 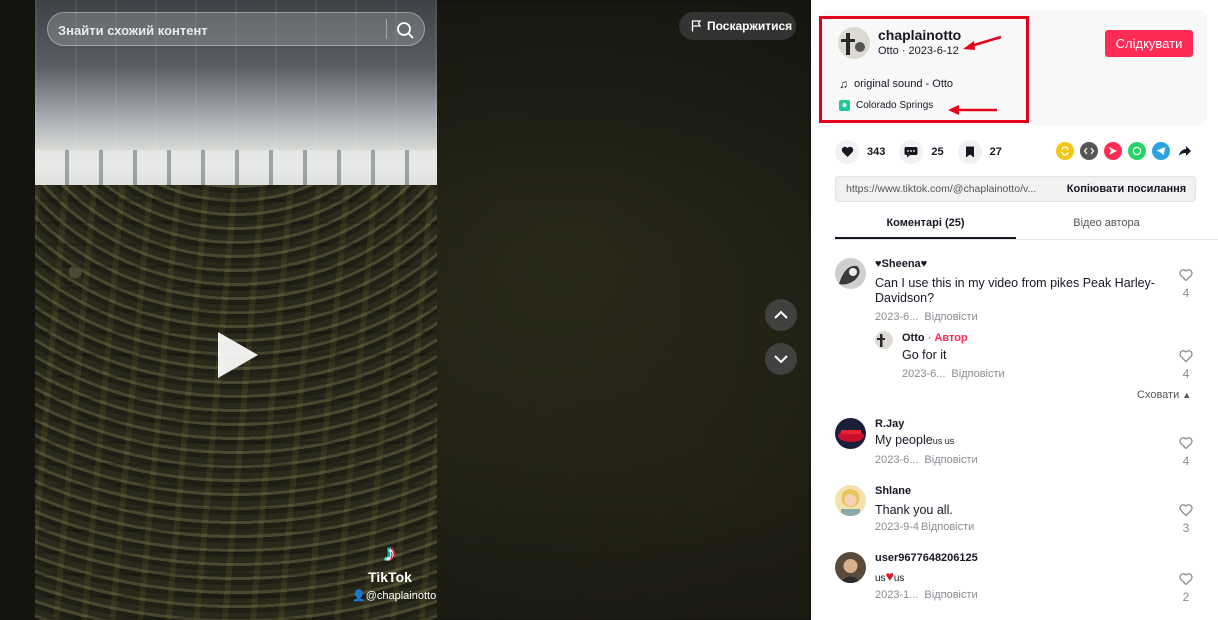 I want to click on previous-video-button, so click(x=781, y=315).